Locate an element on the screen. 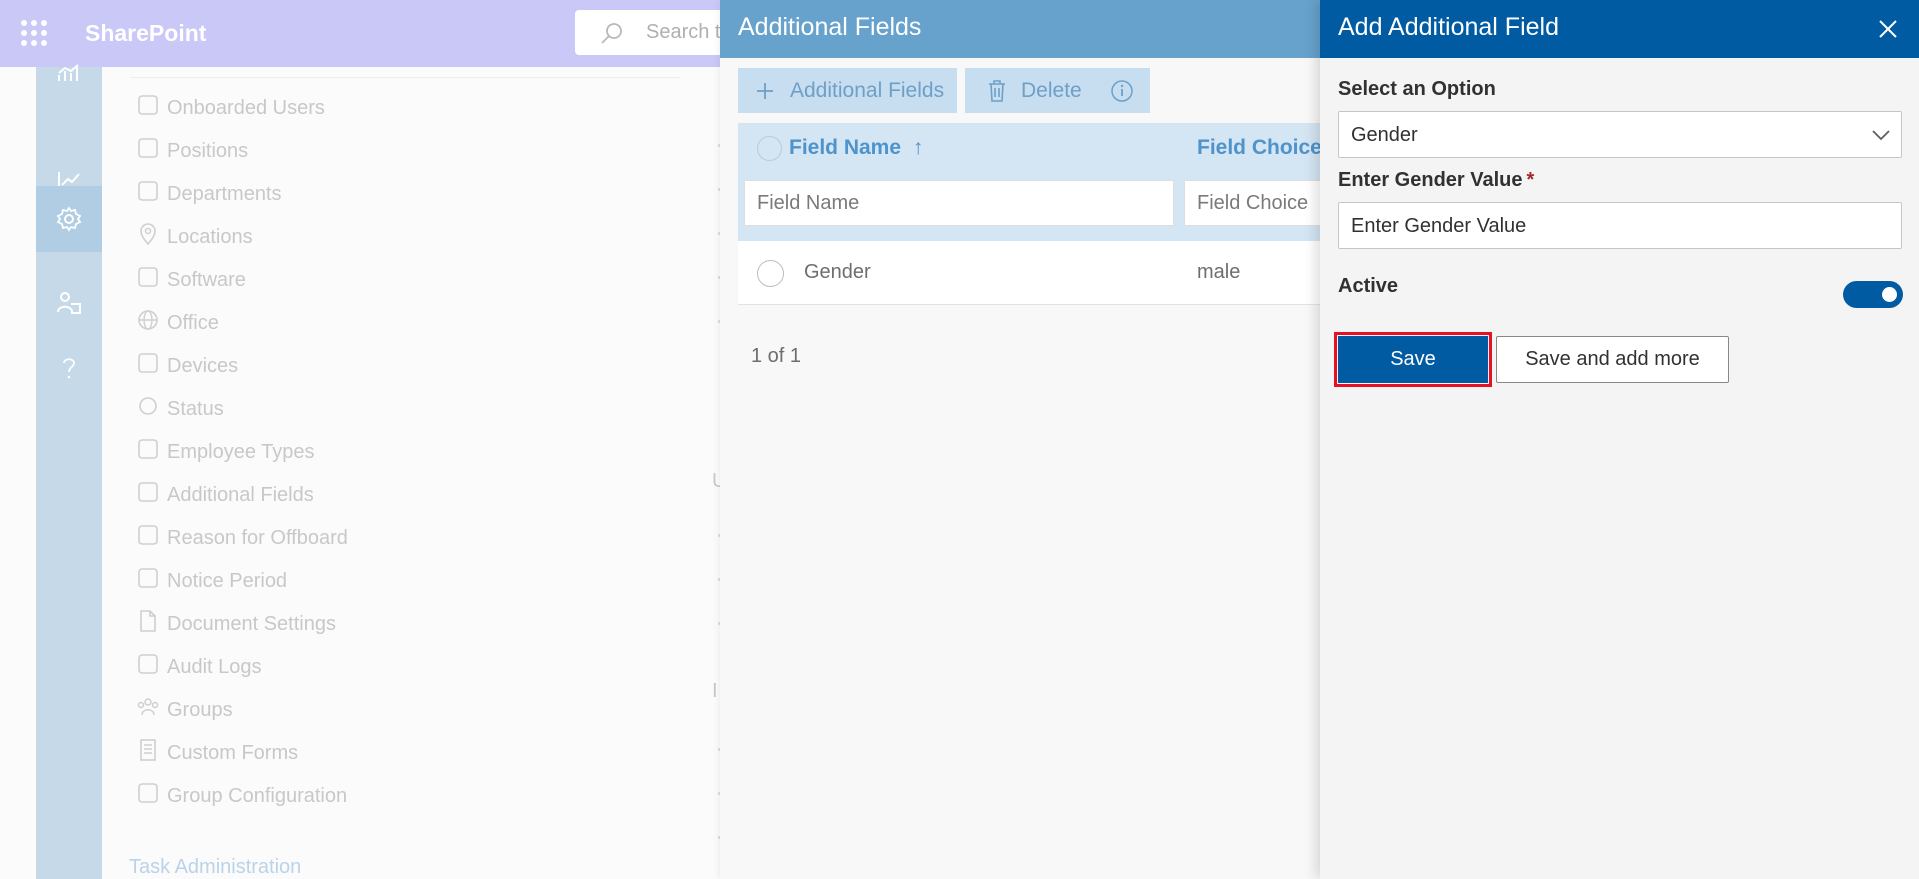  panel-title: Add Additional Field is located at coordinates (1448, 27).